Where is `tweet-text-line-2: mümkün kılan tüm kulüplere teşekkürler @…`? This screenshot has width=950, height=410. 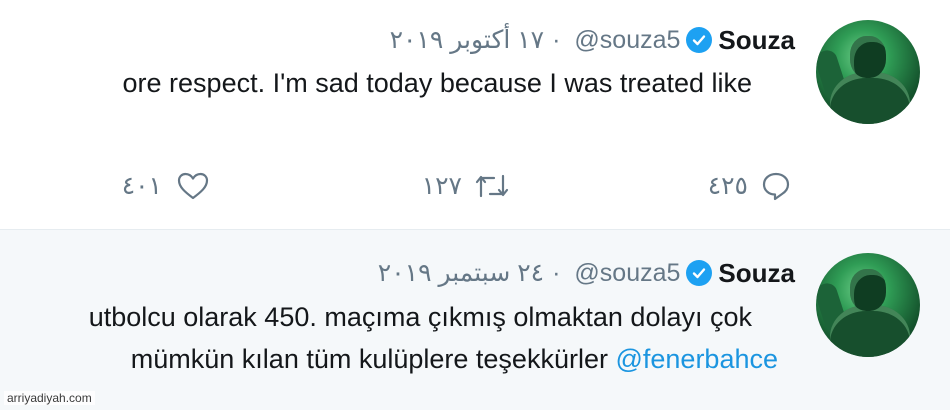 tweet-text-line-2: mümkün kılan tüm kulüplere teşekkürler @… is located at coordinates (454, 359).